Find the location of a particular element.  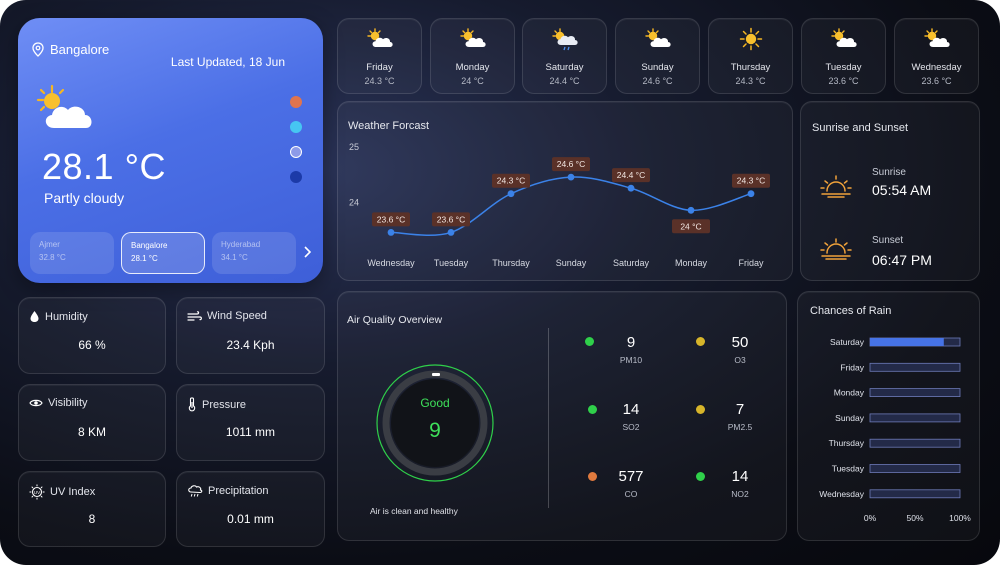

day-card-sunday: Sunday 24.6 °C is located at coordinates (657, 56).